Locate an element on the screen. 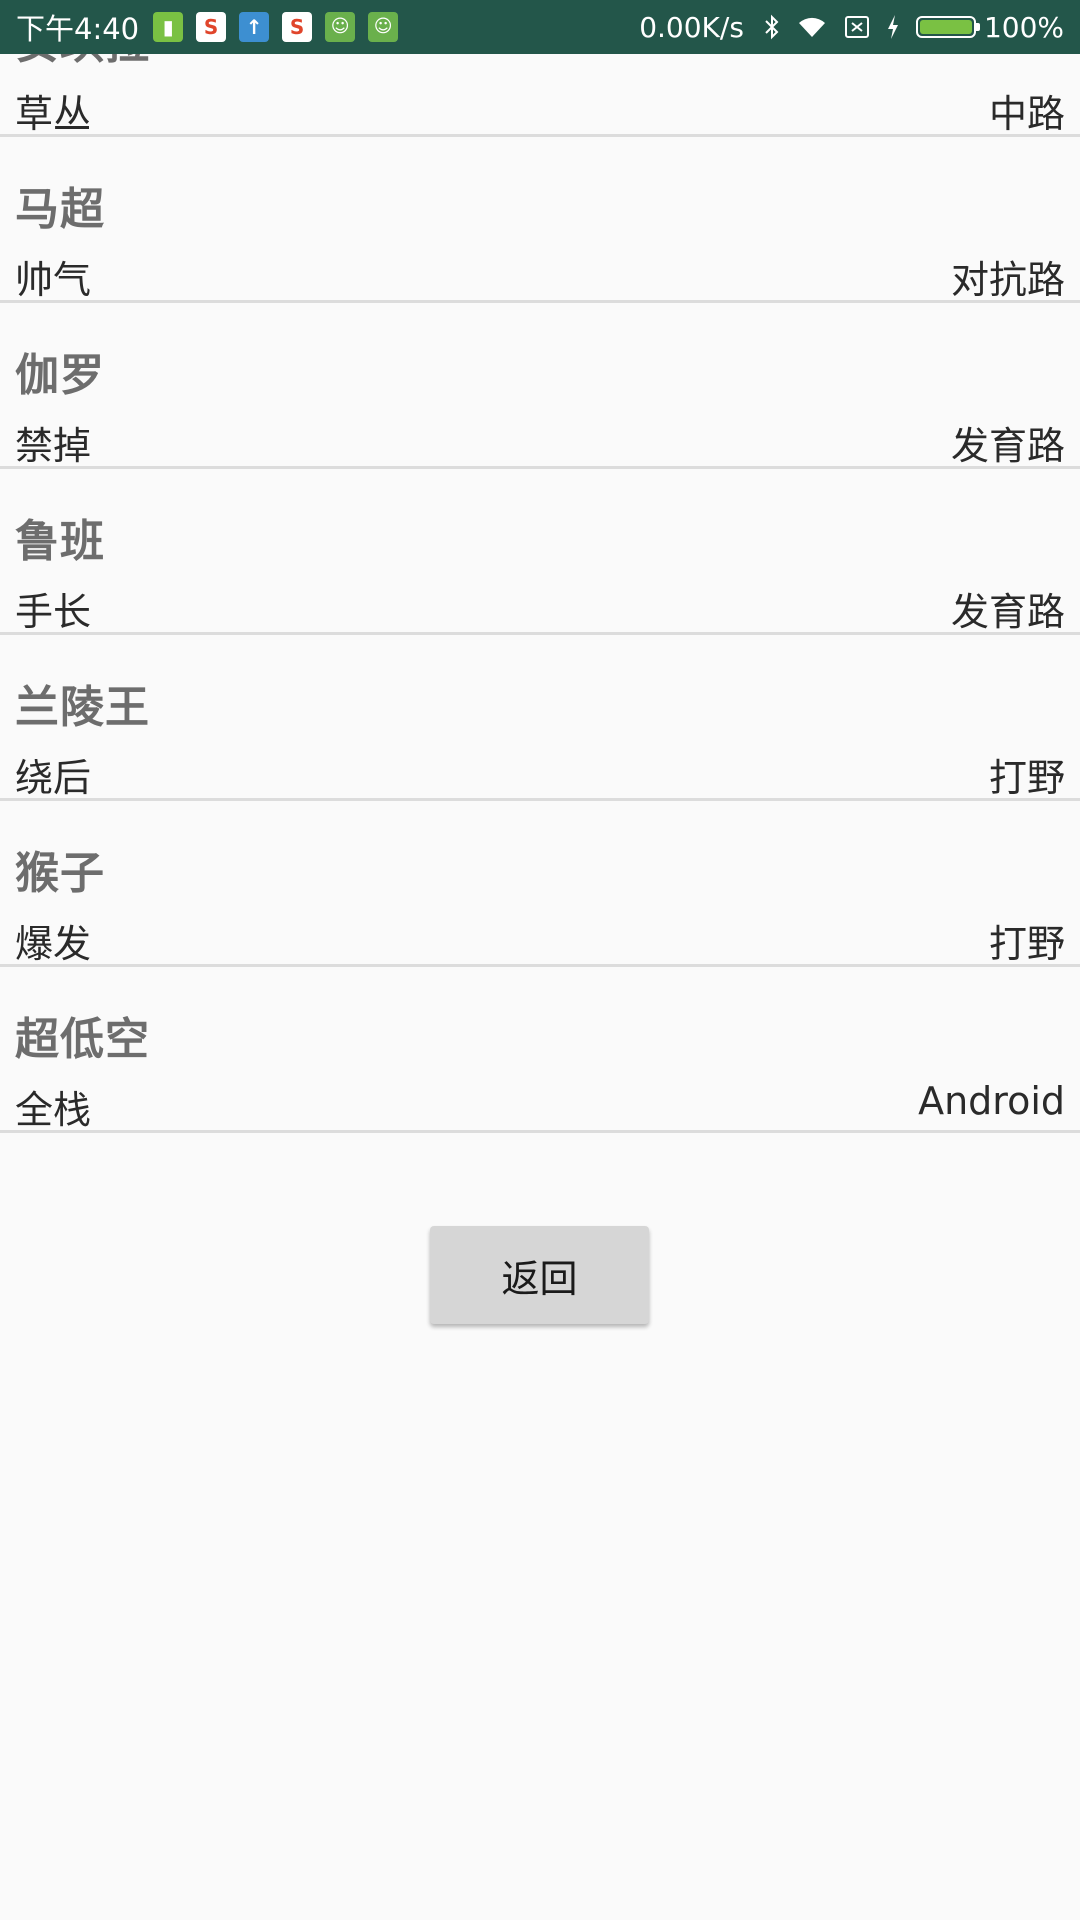 The width and height of the screenshot is (1080, 1920). no-sim-icon is located at coordinates (857, 27).